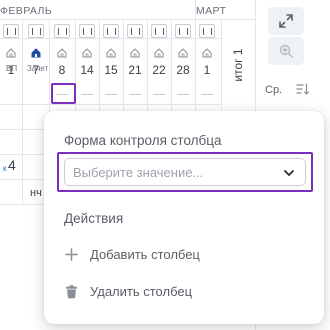  I want to click on expand-button, so click(286, 21).